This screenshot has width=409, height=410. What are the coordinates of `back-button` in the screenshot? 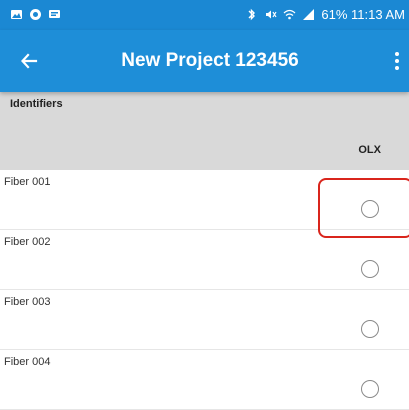 It's located at (29, 61).